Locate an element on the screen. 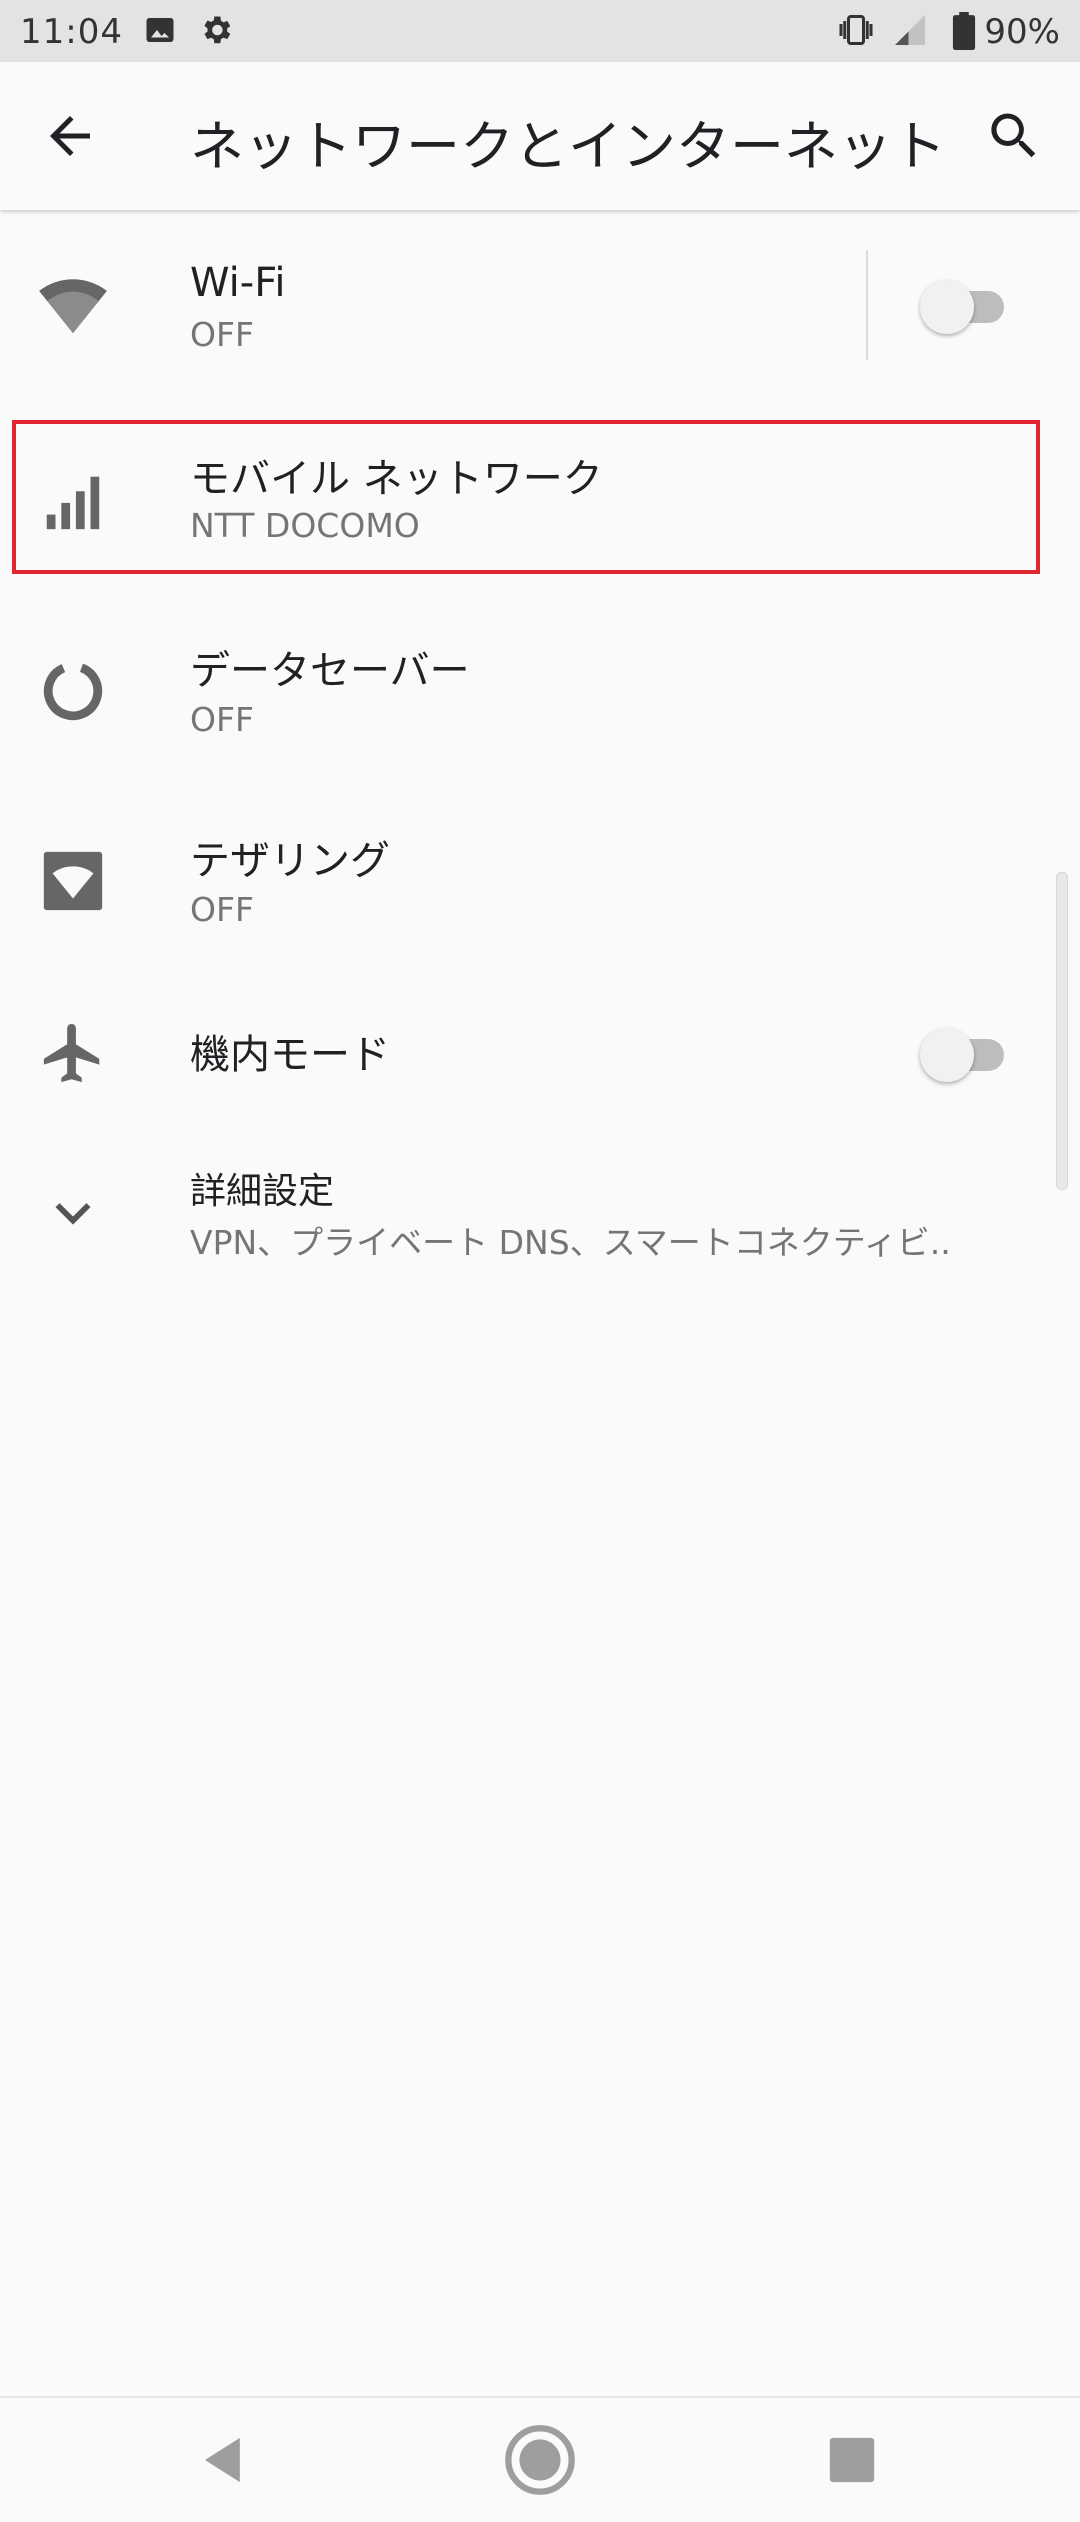  recents-icon is located at coordinates (852, 2460).